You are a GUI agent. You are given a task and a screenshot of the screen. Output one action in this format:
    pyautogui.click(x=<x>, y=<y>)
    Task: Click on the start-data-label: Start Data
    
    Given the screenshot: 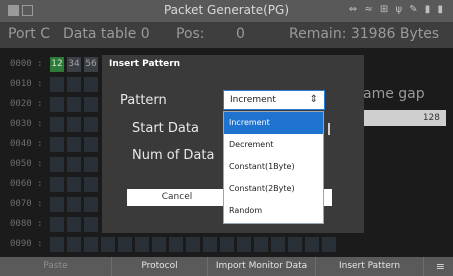 What is the action you would take?
    pyautogui.click(x=165, y=128)
    